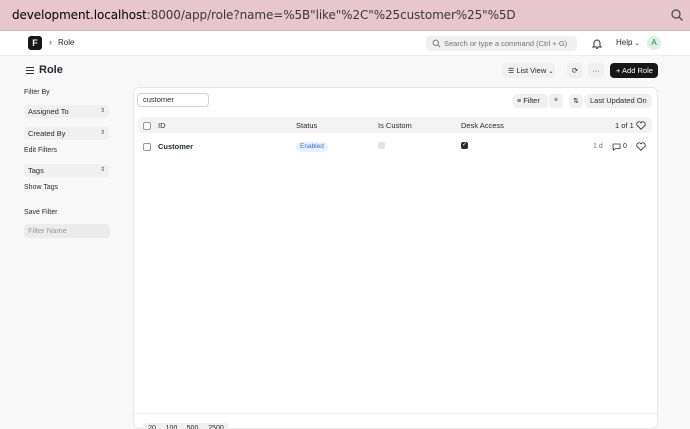  What do you see at coordinates (506, 43) in the screenshot?
I see `search-placeholder: Search or type a command (Ctrl + G)` at bounding box center [506, 43].